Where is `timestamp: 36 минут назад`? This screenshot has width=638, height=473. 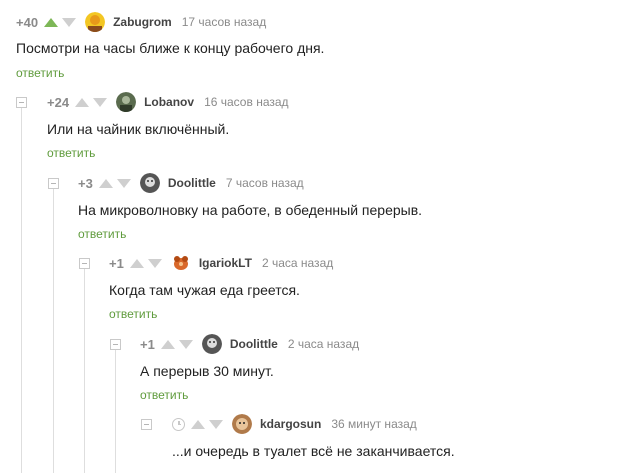
timestamp: 36 минут назад is located at coordinates (373, 424).